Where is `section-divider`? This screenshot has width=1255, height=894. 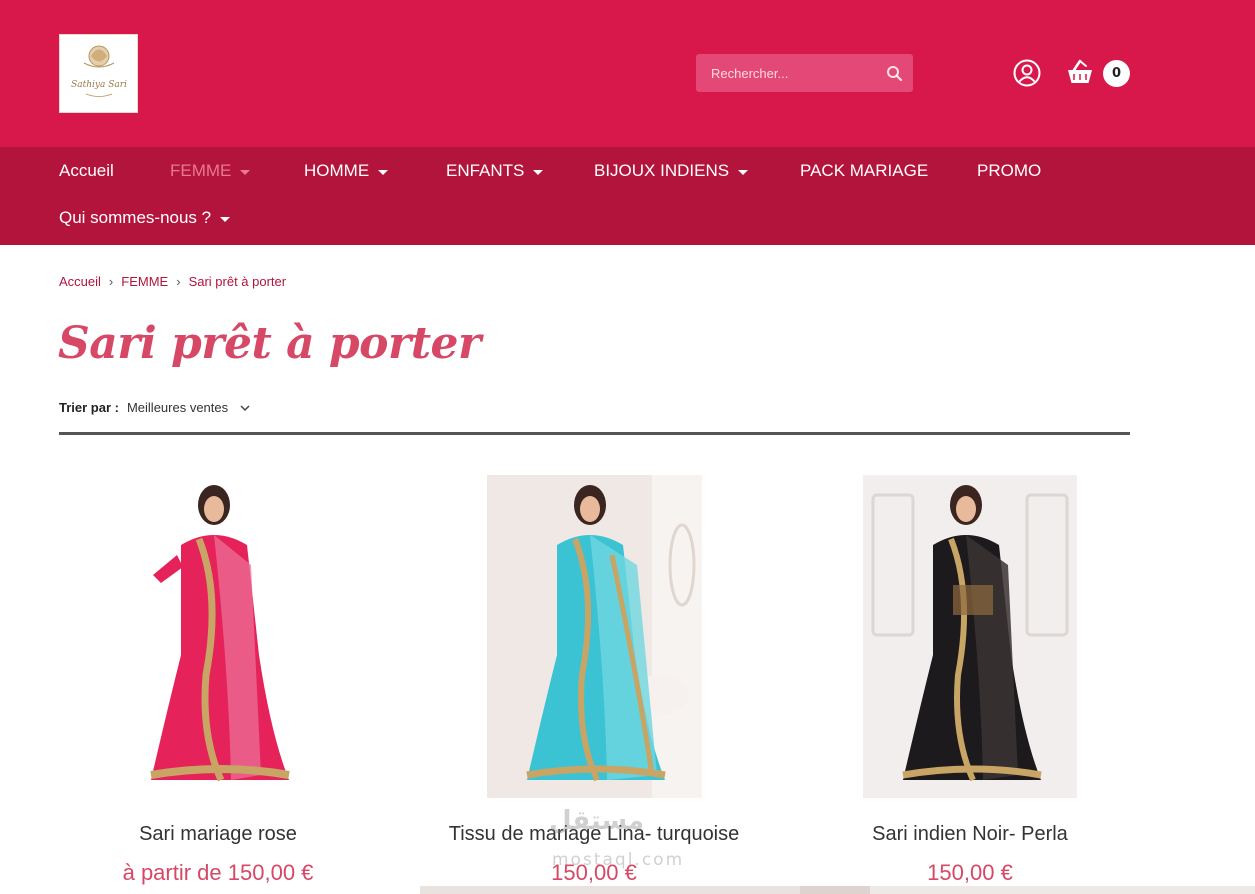 section-divider is located at coordinates (594, 433).